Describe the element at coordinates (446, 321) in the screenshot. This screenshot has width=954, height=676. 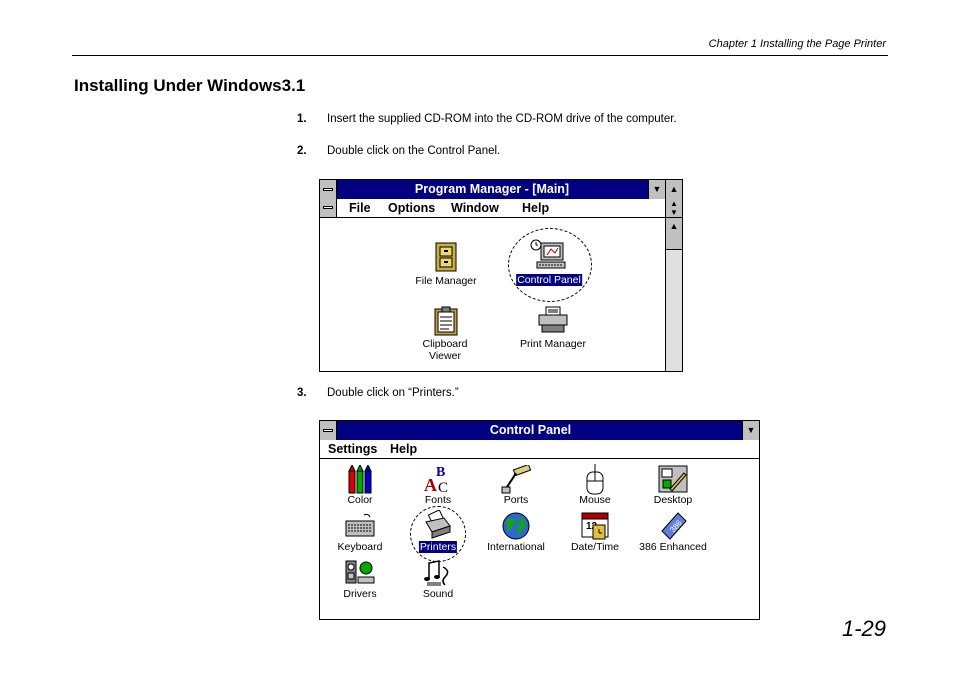
I see `clipboard-icon` at that location.